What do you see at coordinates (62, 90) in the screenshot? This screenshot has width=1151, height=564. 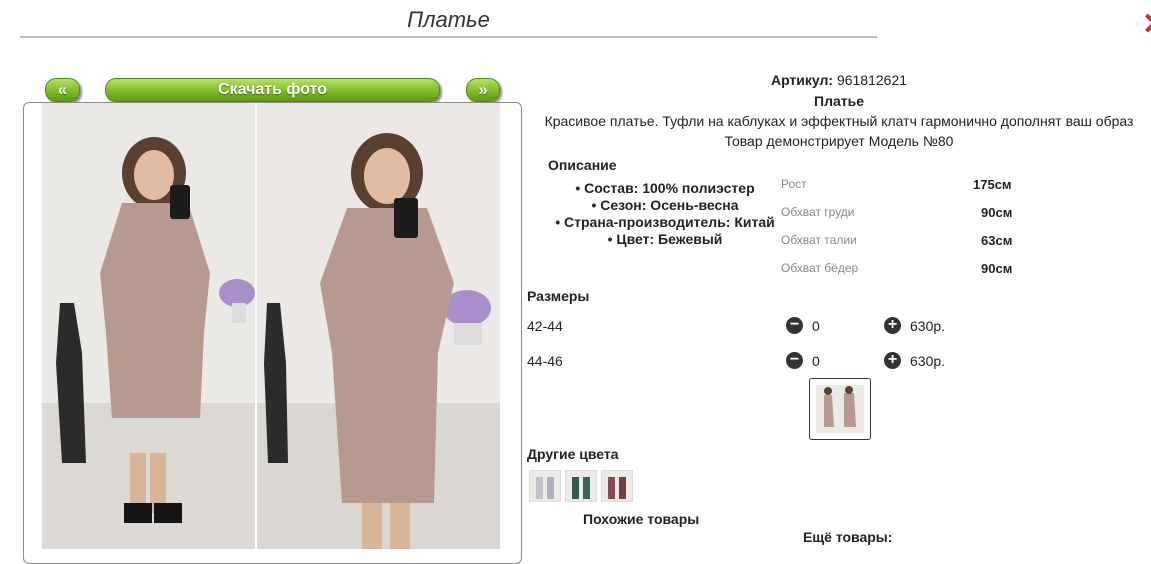 I see `prev-photo-button: «` at bounding box center [62, 90].